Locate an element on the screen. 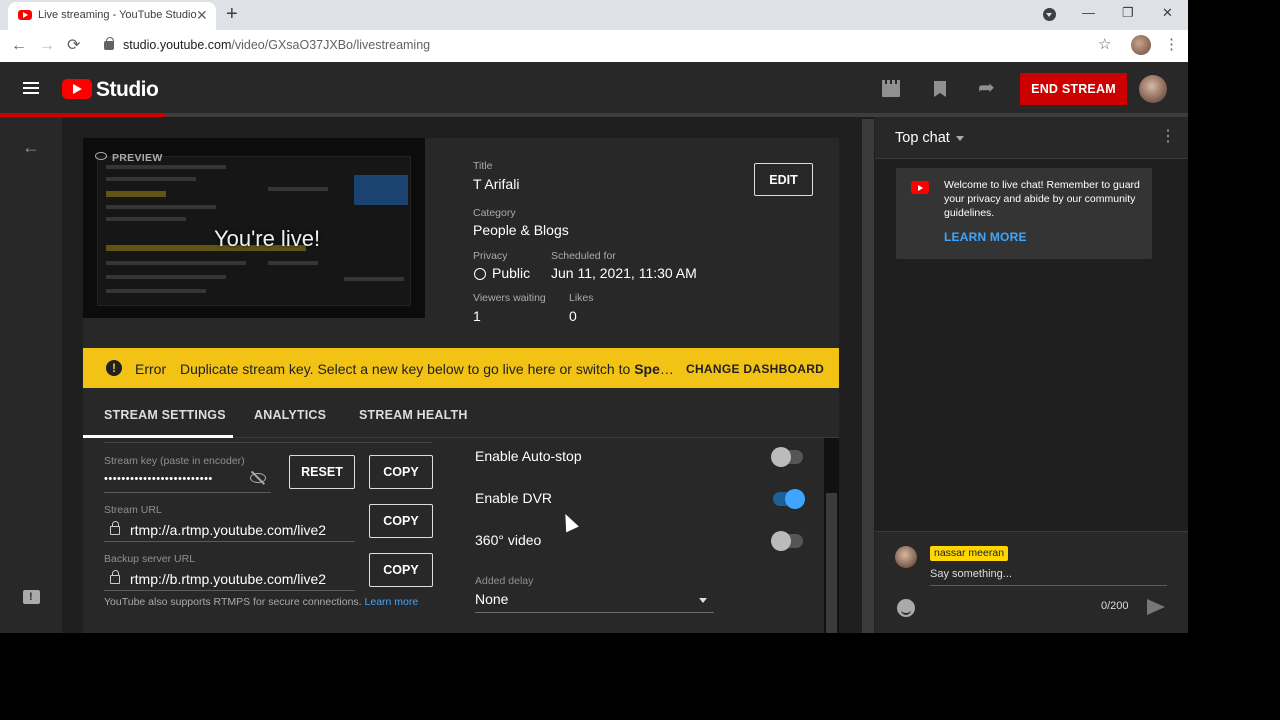 Image resolution: width=1280 pixels, height=720 pixels. title-label: Title is located at coordinates (483, 166).